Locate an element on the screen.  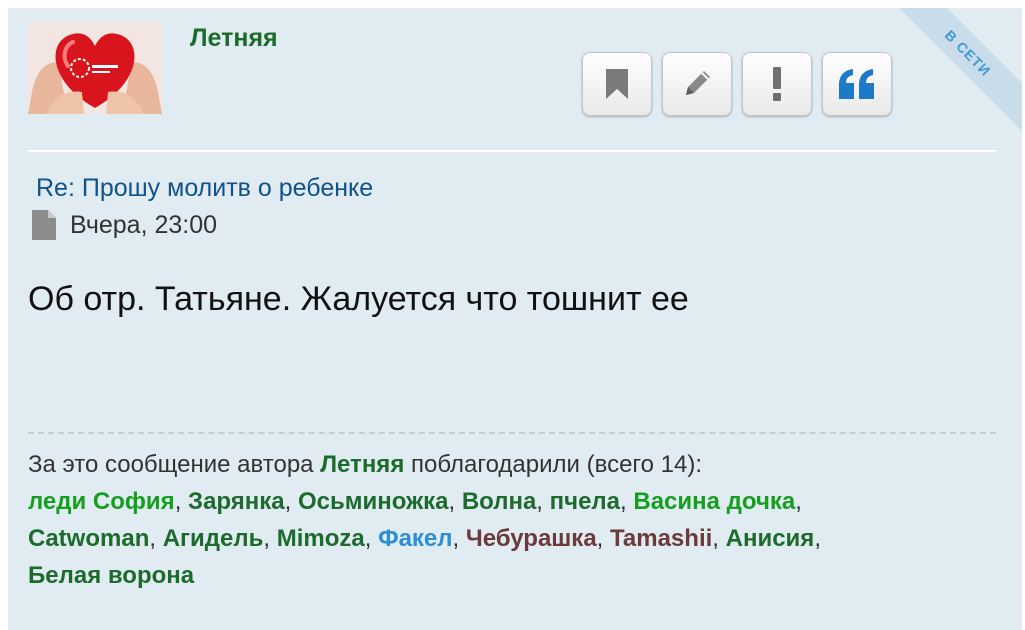
thanks-user: леди София is located at coordinates (101, 501).